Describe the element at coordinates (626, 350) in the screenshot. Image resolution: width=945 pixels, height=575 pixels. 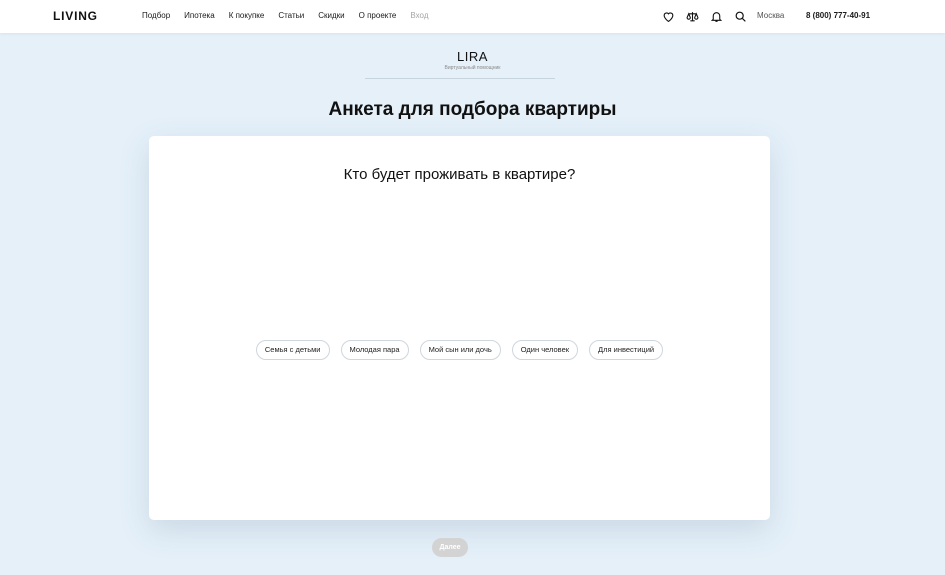
I see `option-investment: Для инвестиций` at that location.